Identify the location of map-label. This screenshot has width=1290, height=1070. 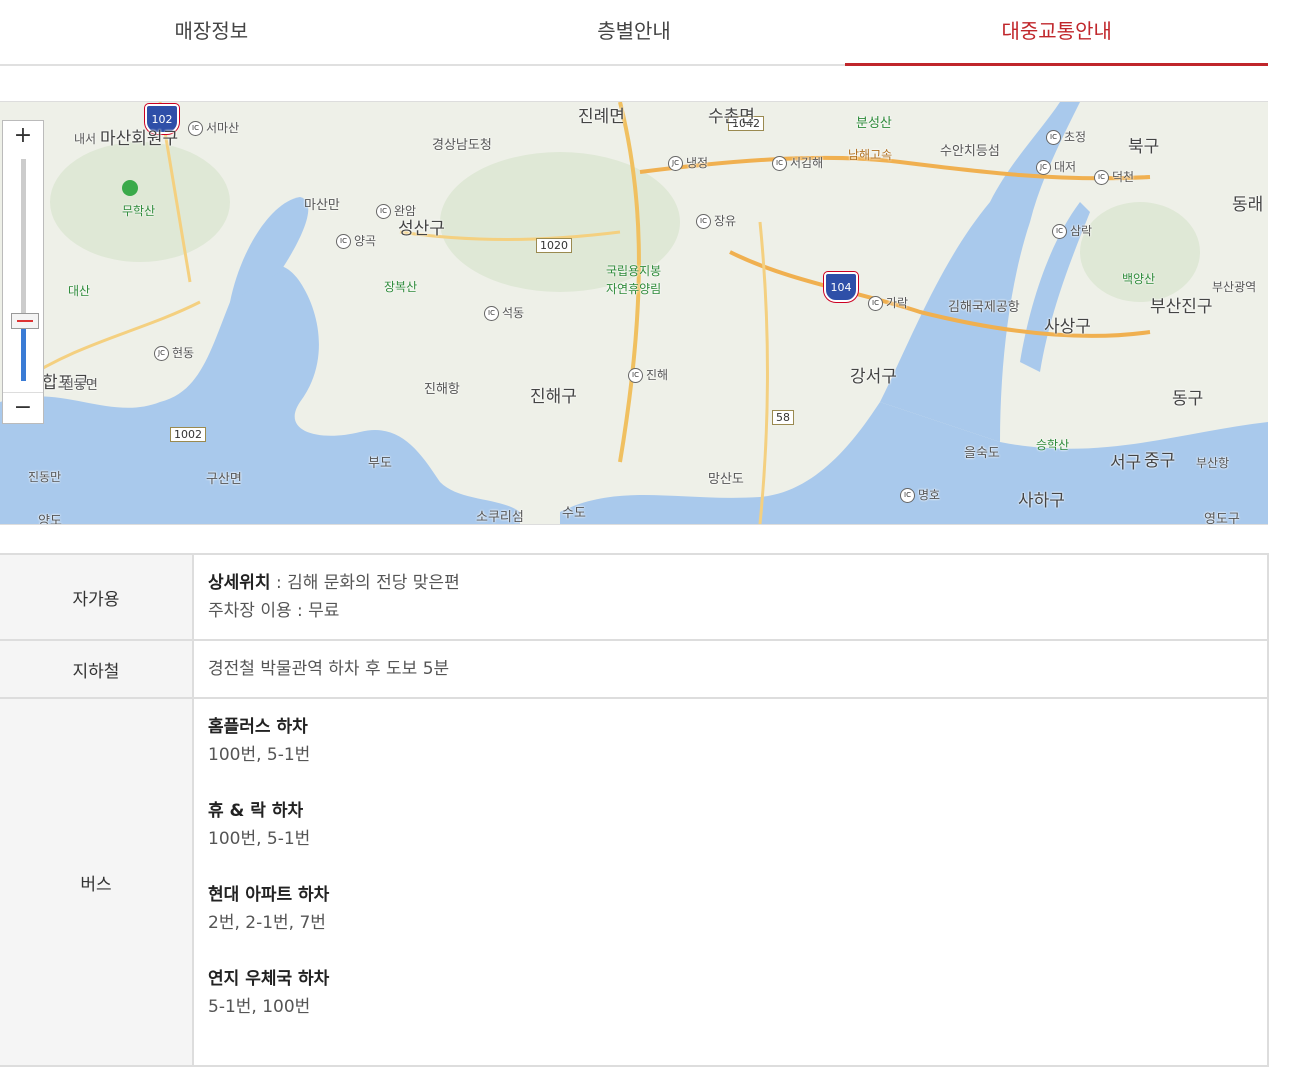
(130, 188).